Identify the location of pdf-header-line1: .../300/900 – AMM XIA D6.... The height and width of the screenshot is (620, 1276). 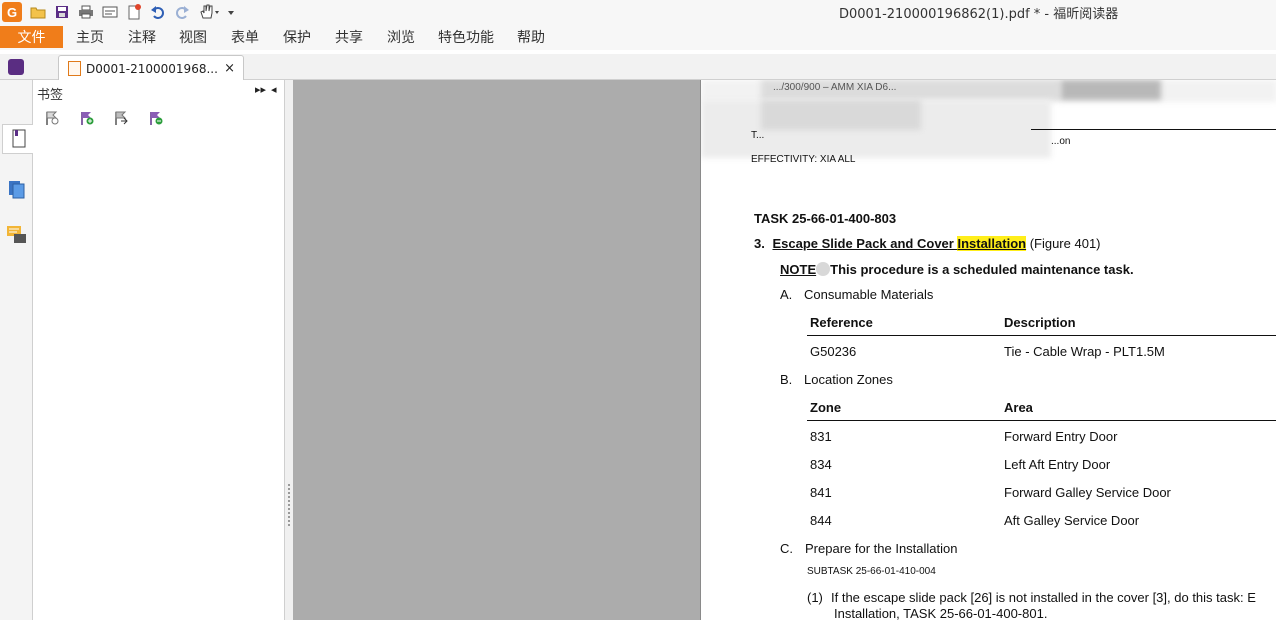
(835, 87).